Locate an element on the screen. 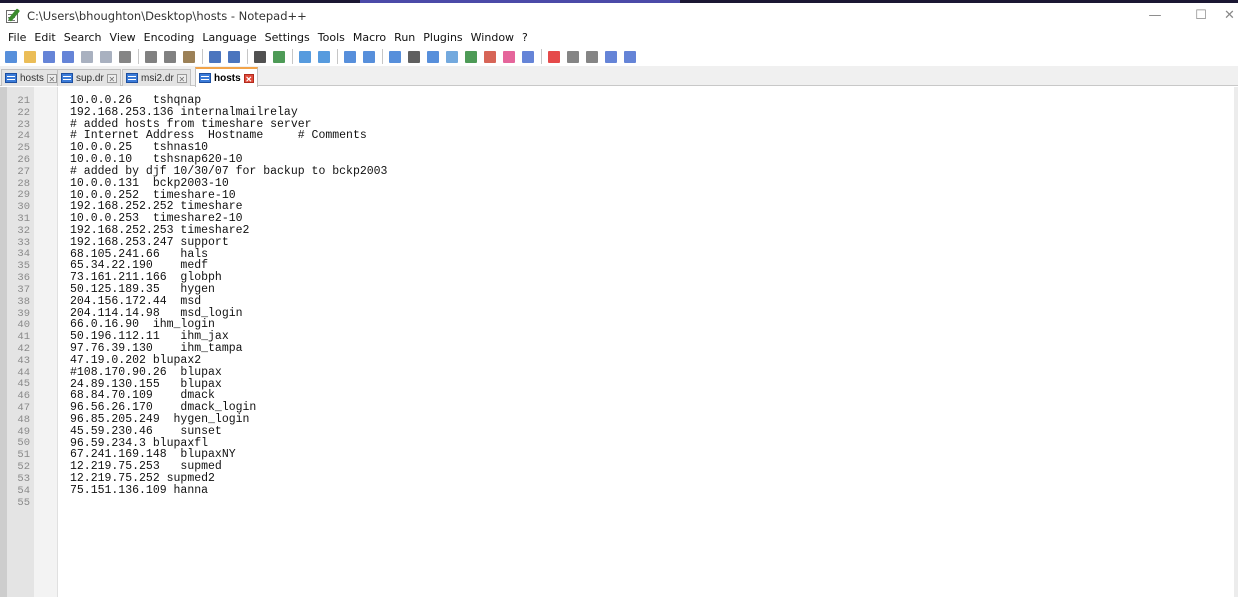 The image size is (1238, 597). line-number: 21 is located at coordinates (23, 100).